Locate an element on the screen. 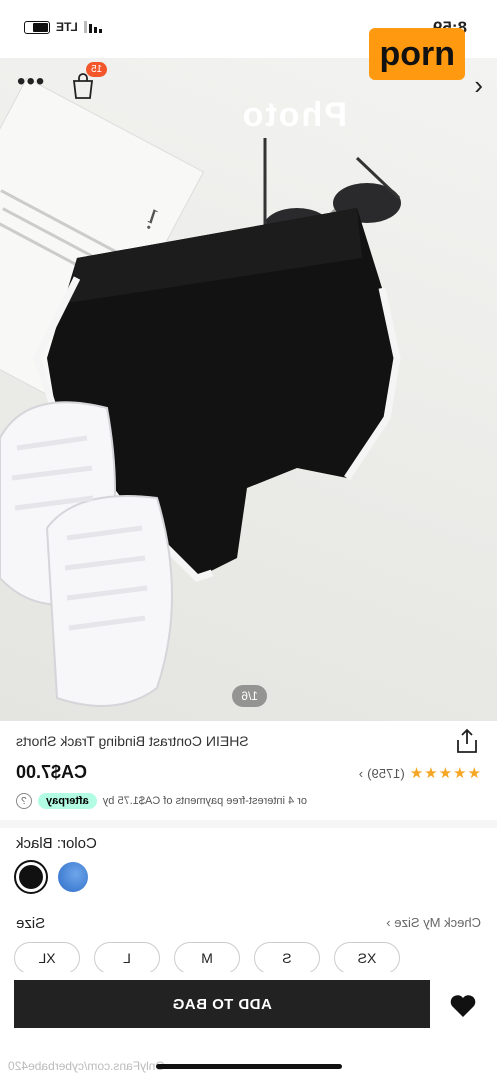  color-label: Color: Black is located at coordinates (56, 843).